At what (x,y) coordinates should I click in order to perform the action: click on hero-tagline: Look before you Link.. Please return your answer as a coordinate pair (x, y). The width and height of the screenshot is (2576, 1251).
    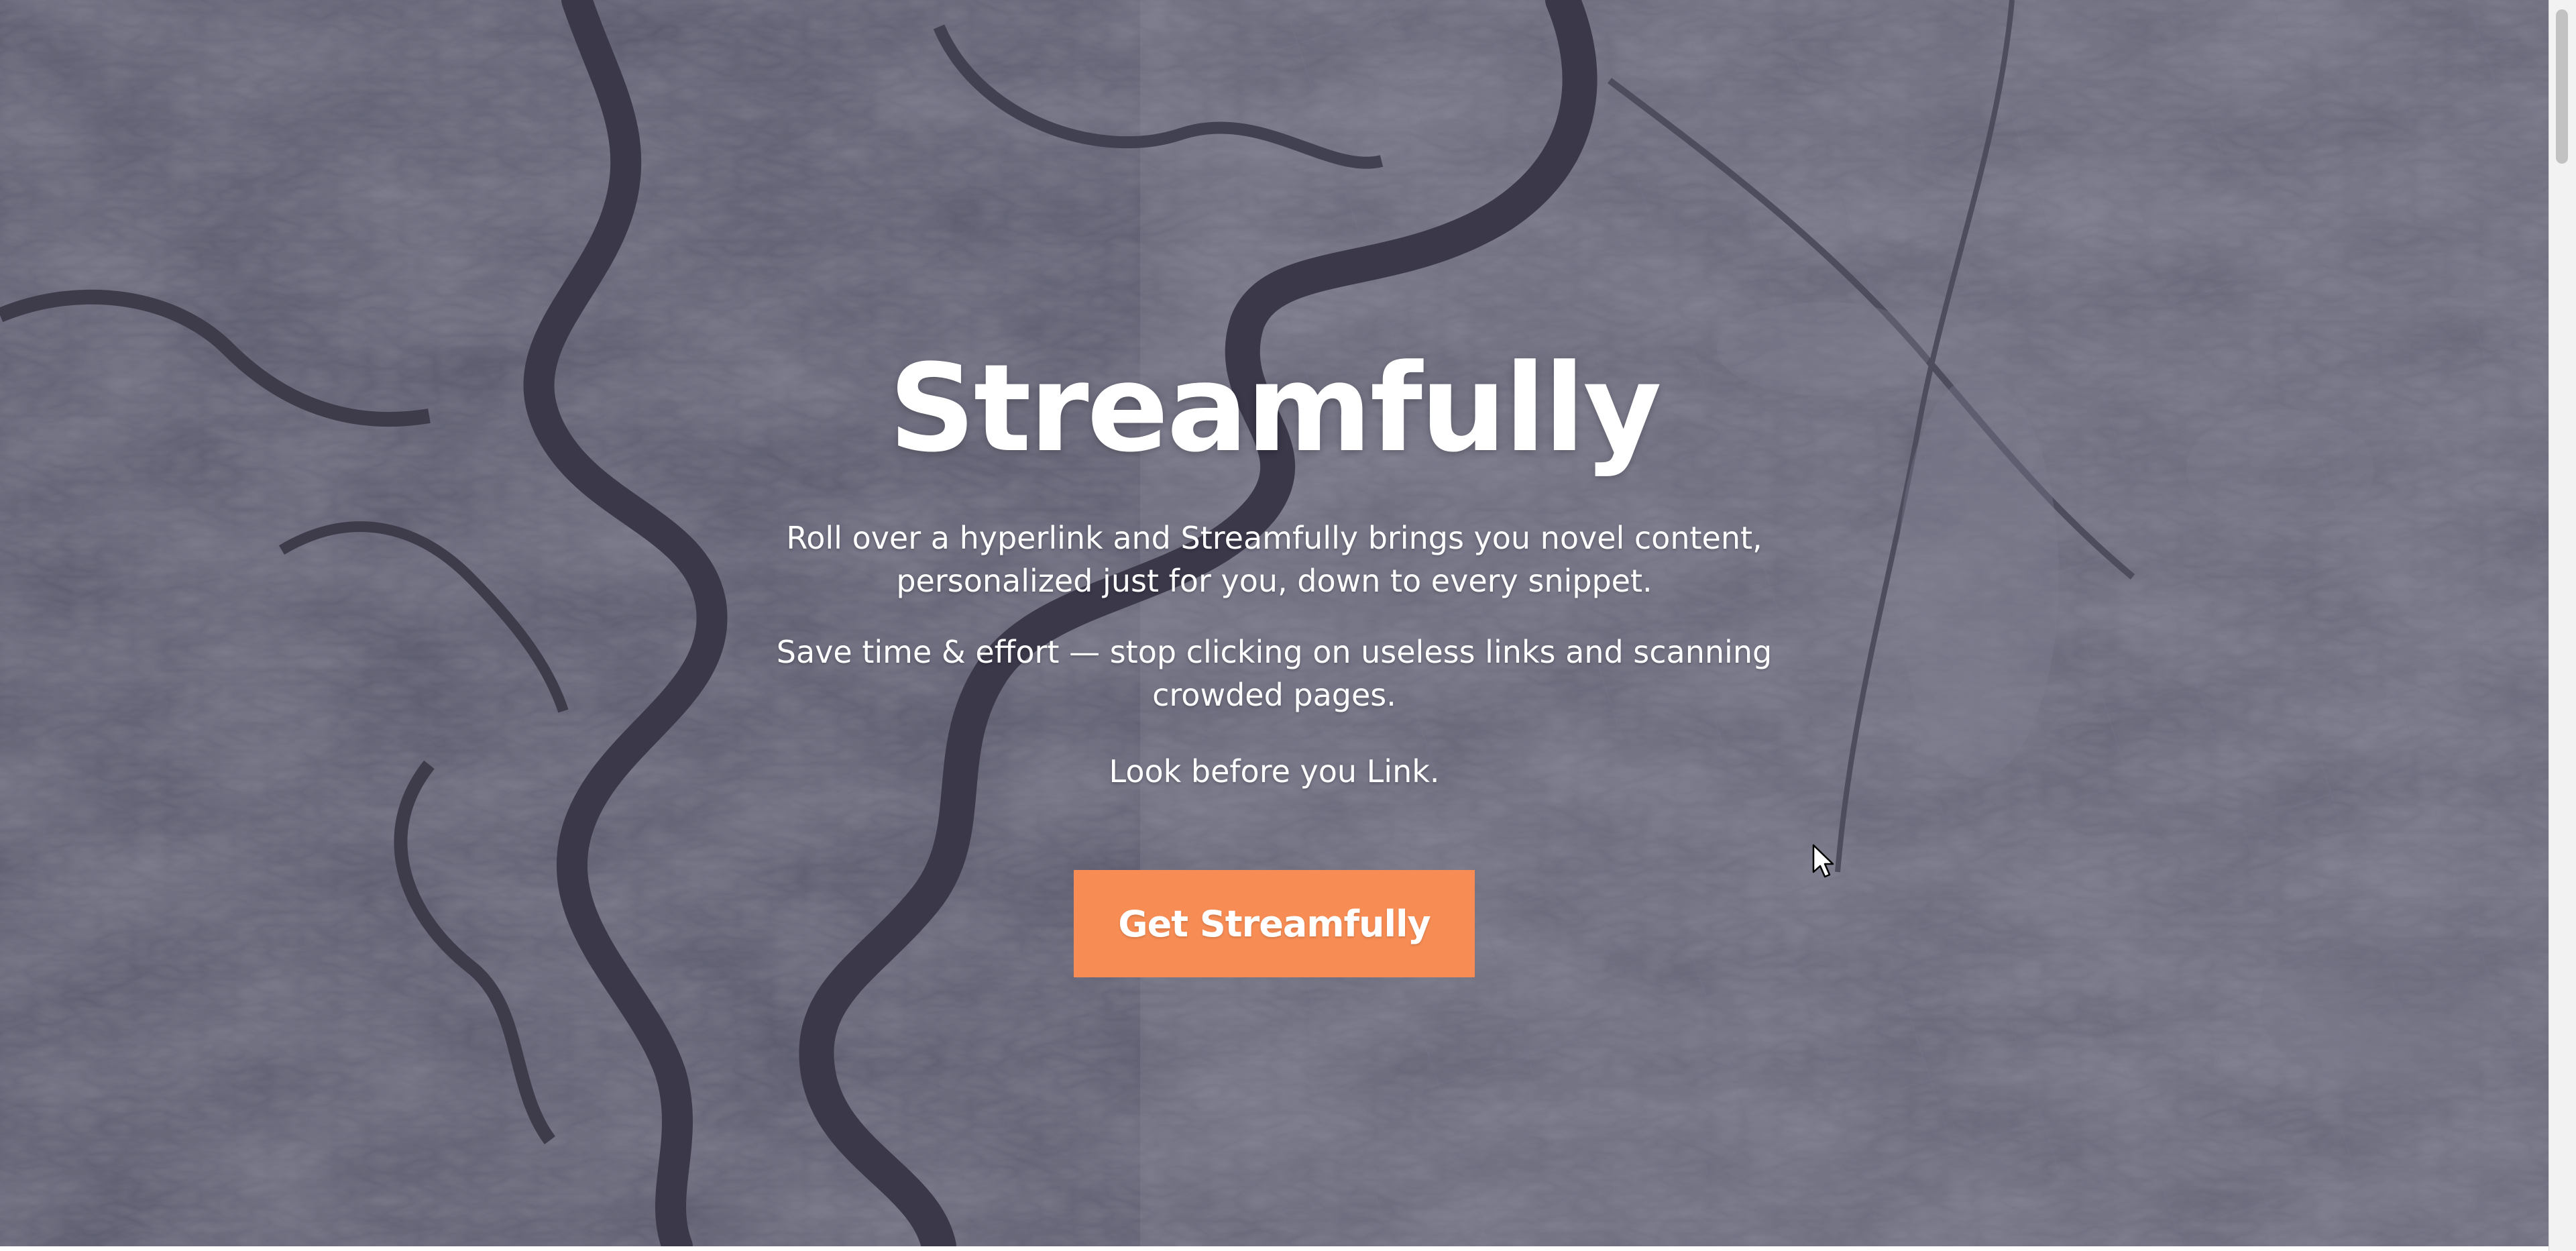
    Looking at the image, I should click on (1274, 771).